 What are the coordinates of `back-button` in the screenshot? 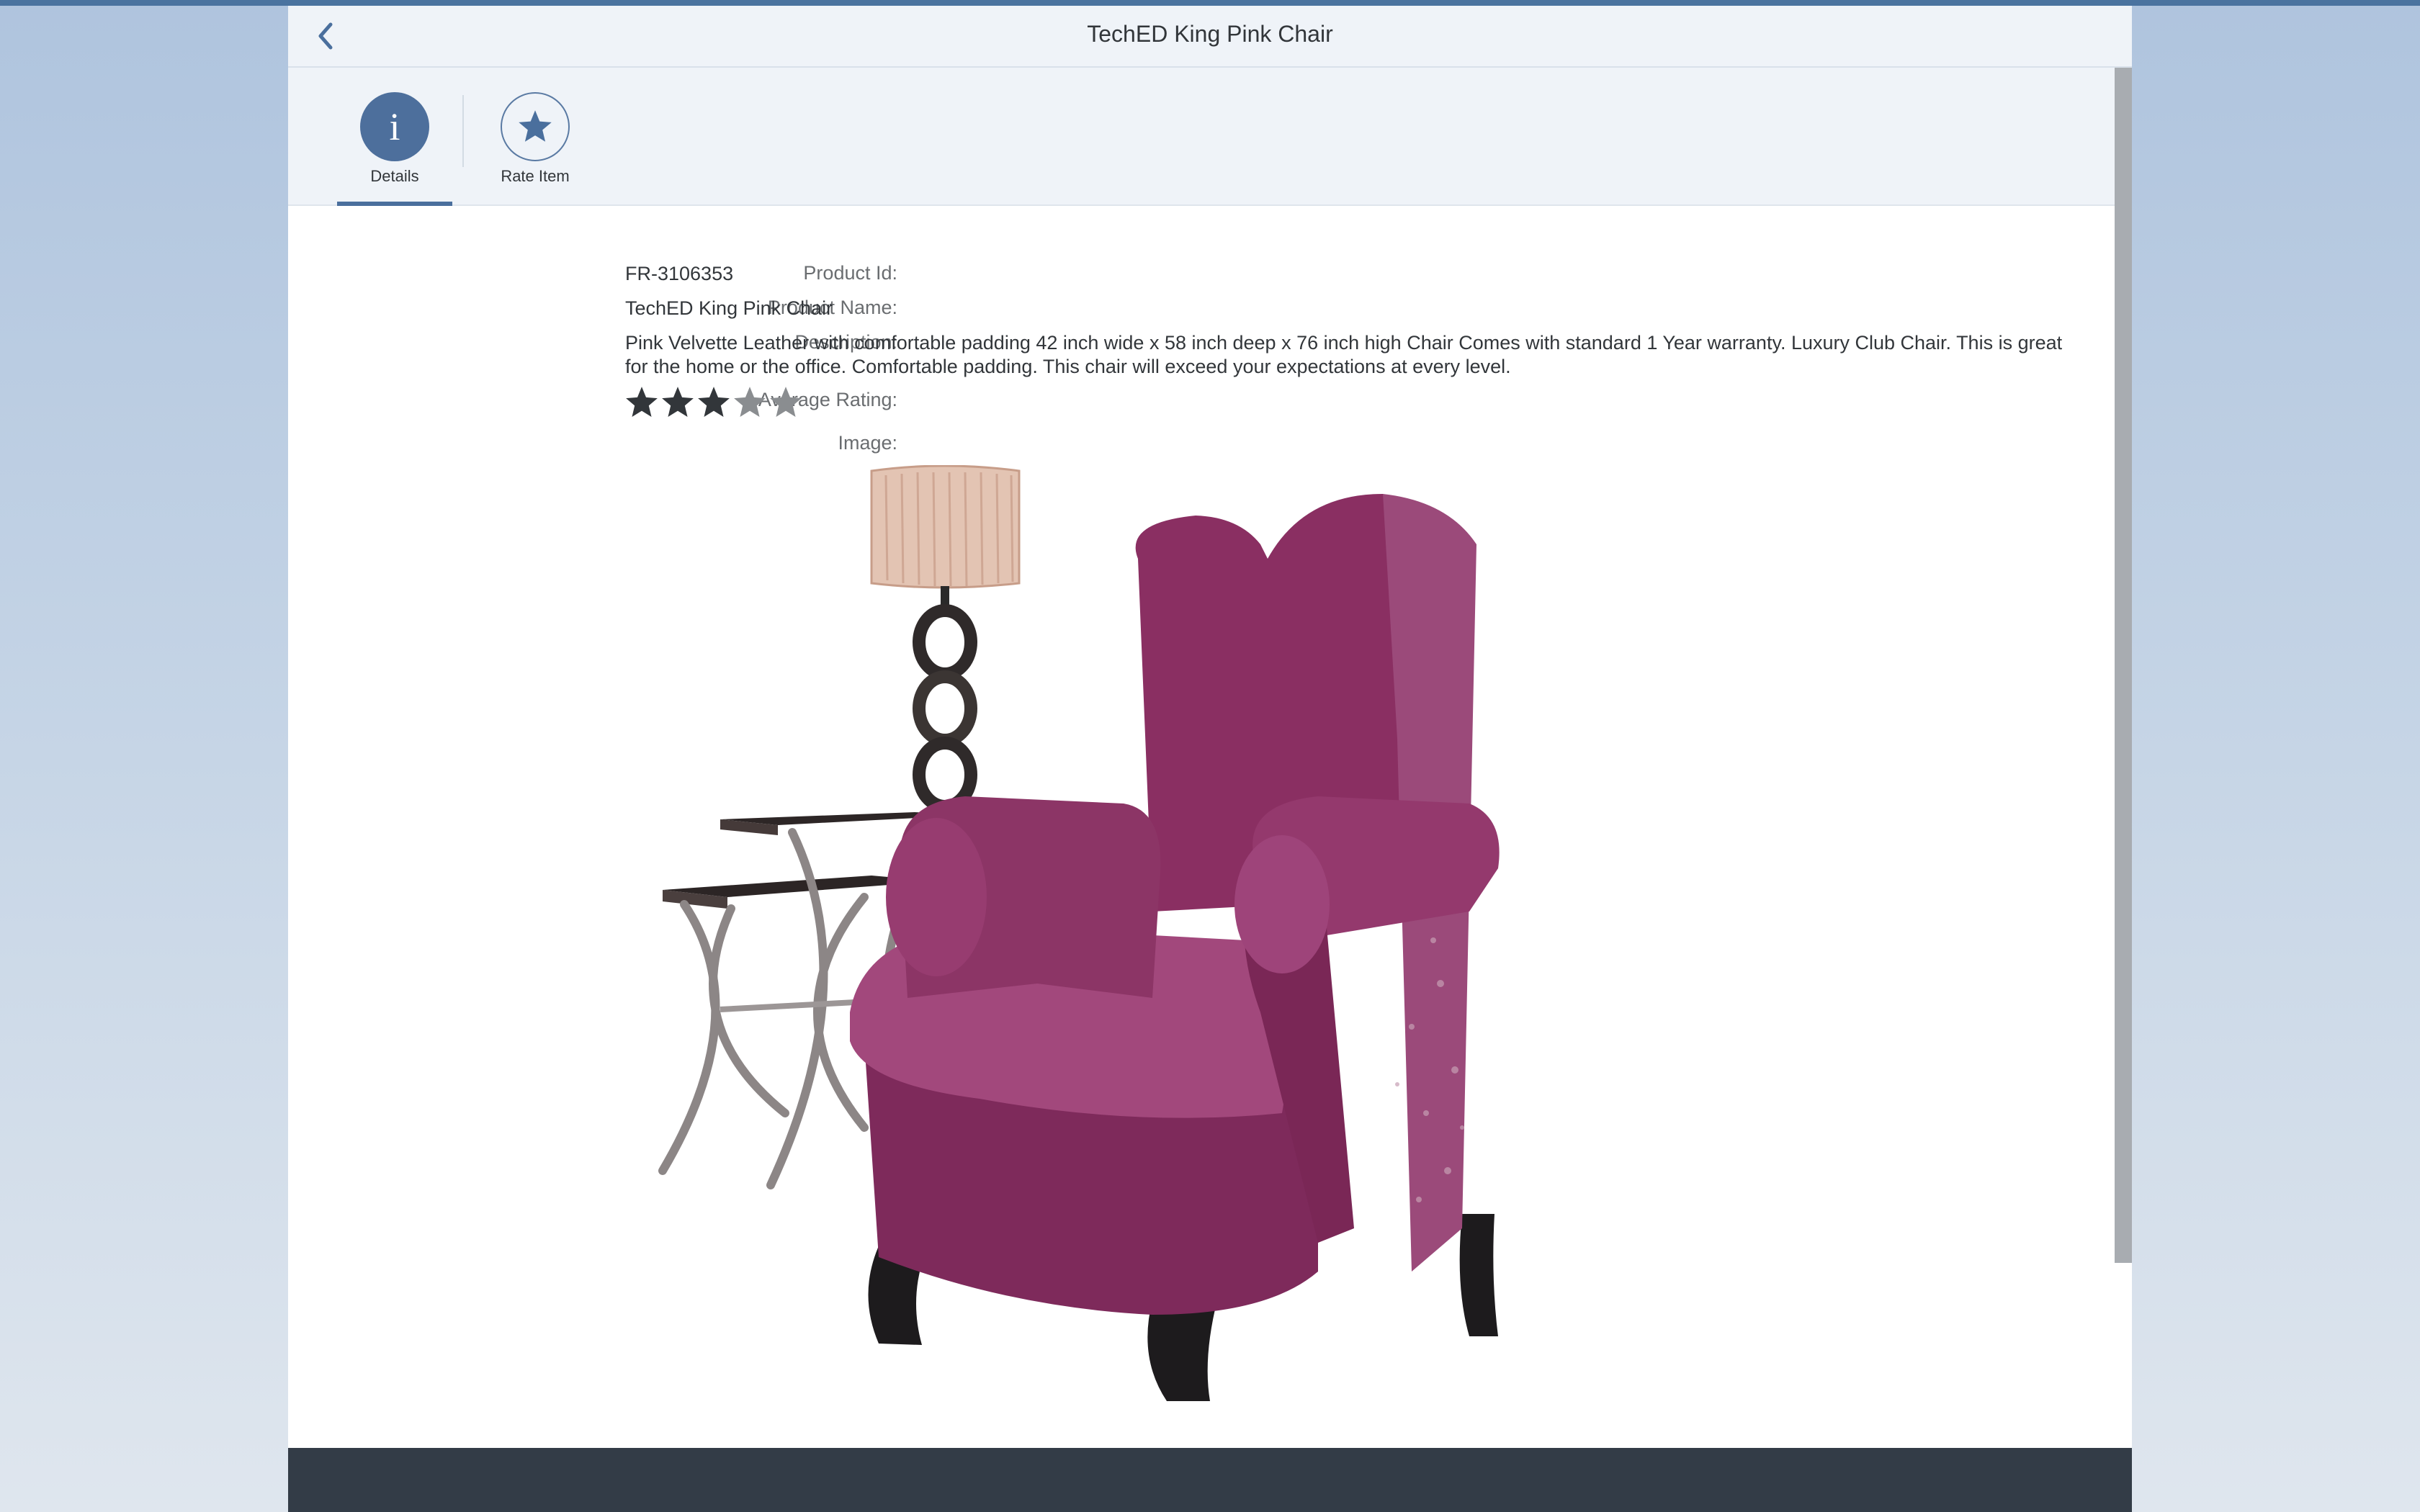 It's located at (325, 36).